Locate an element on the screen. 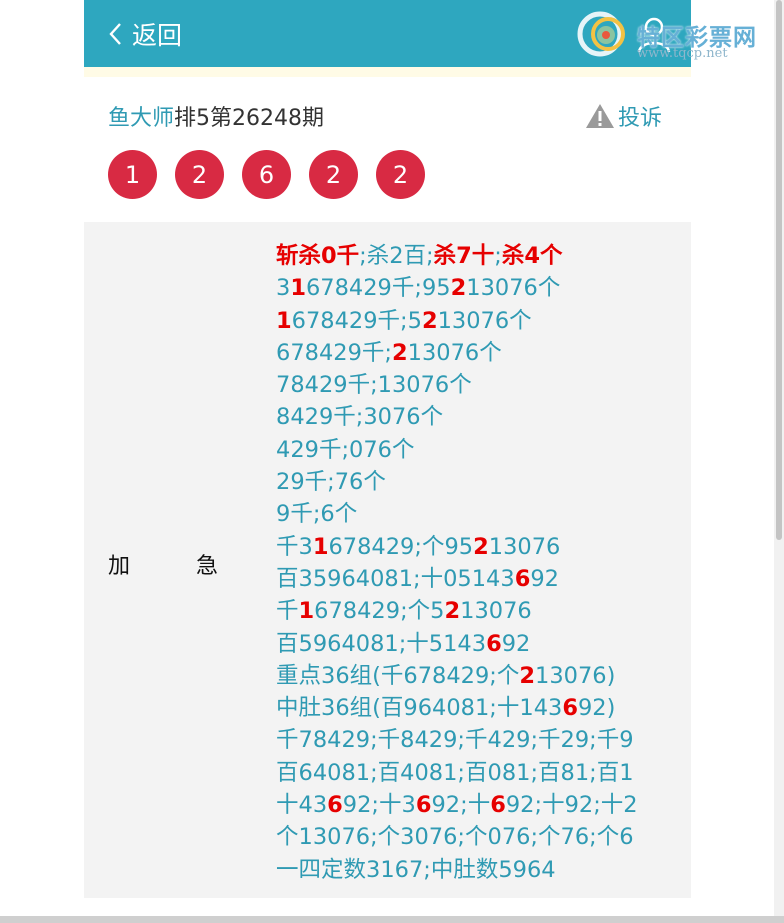 The width and height of the screenshot is (784, 923). line-text: 3 is located at coordinates (283, 288).